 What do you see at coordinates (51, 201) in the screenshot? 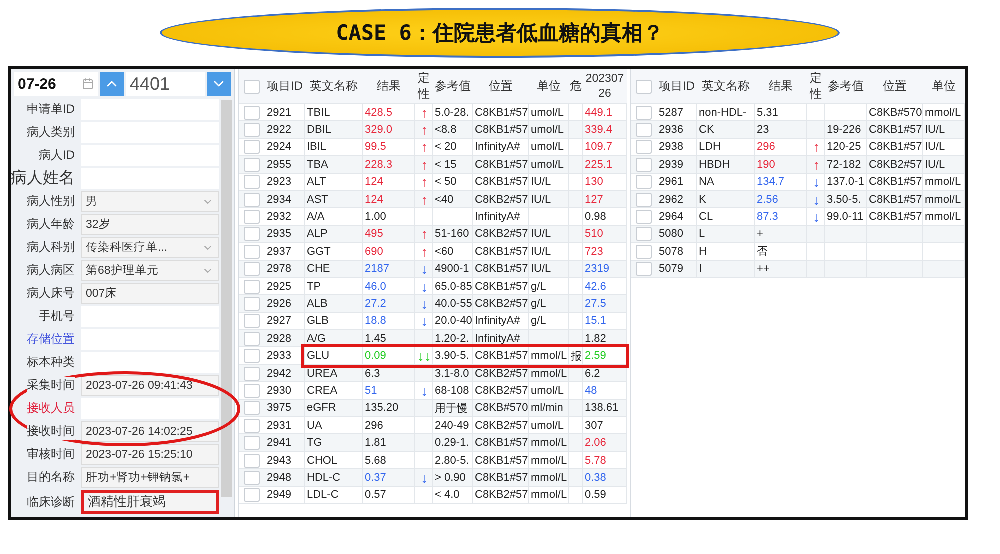
I see `field-label: 病人性别` at bounding box center [51, 201].